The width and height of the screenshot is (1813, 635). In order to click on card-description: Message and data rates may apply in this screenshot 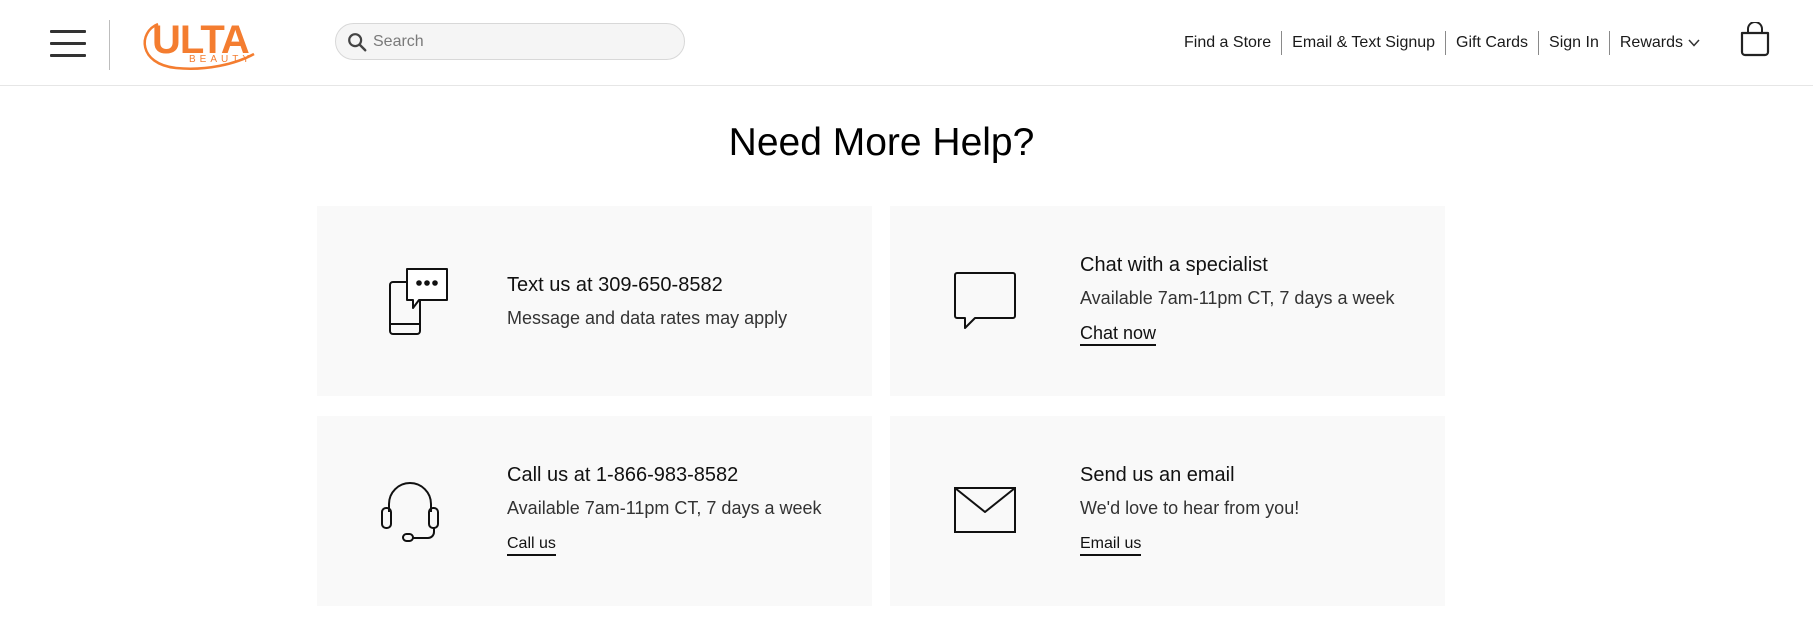, I will do `click(647, 318)`.